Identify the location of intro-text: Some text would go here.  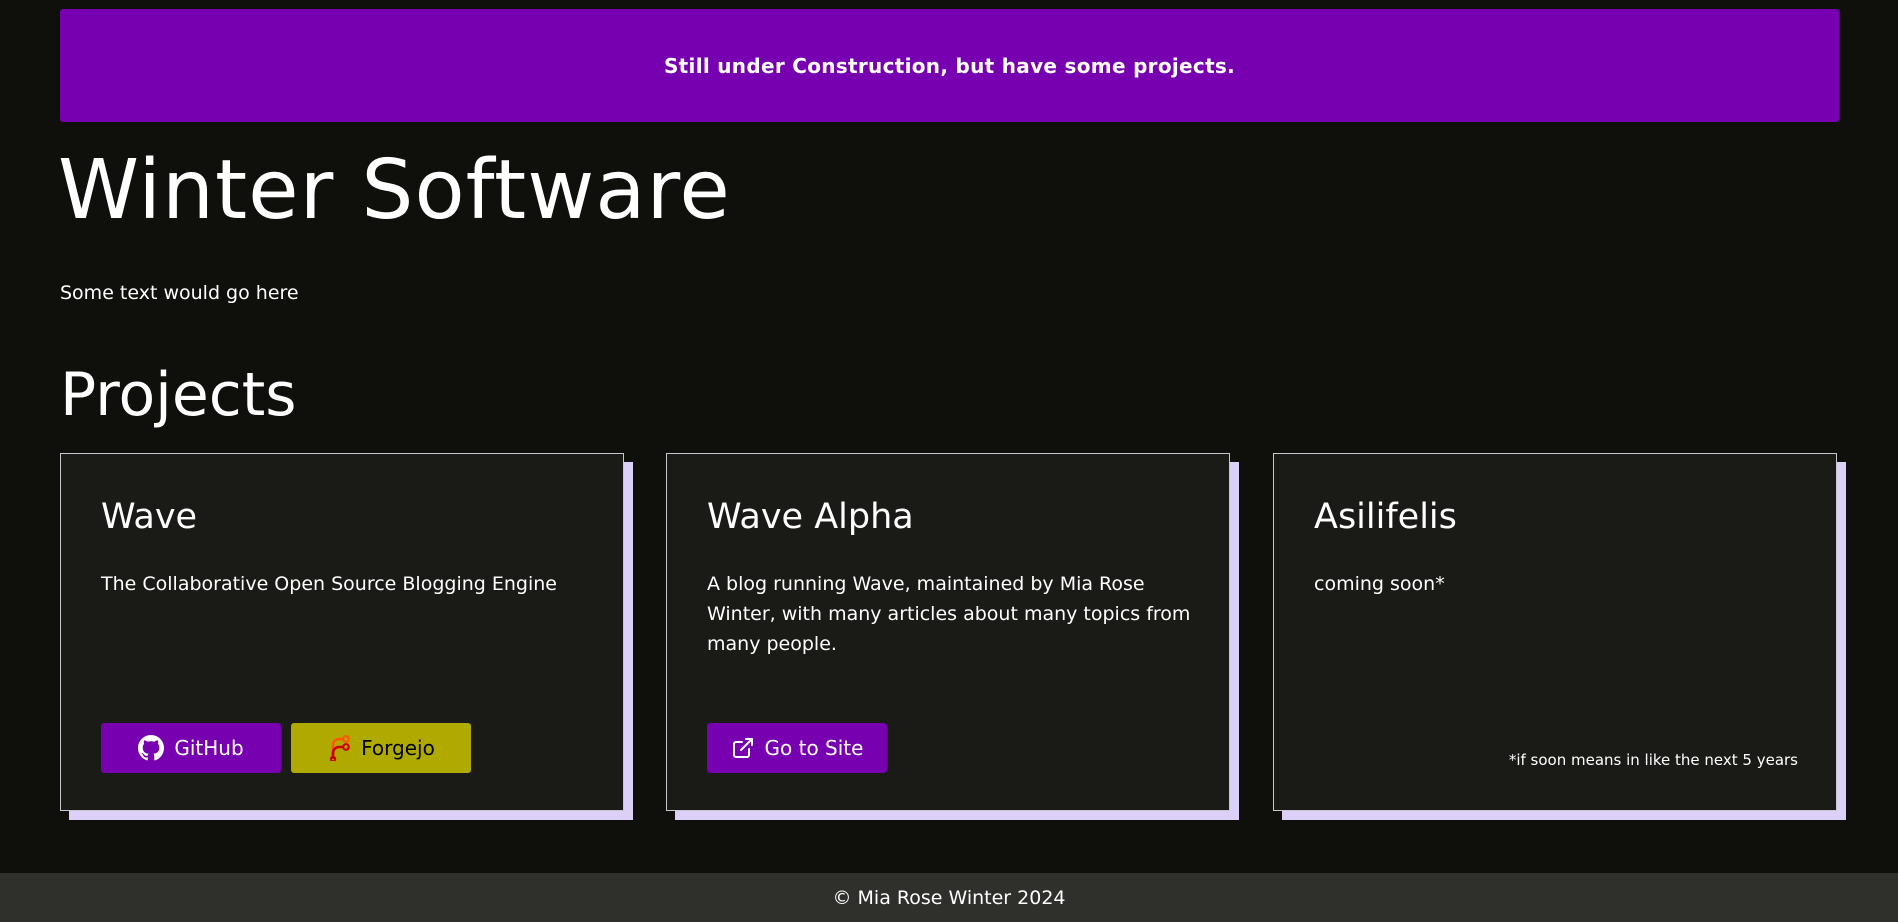
(179, 293).